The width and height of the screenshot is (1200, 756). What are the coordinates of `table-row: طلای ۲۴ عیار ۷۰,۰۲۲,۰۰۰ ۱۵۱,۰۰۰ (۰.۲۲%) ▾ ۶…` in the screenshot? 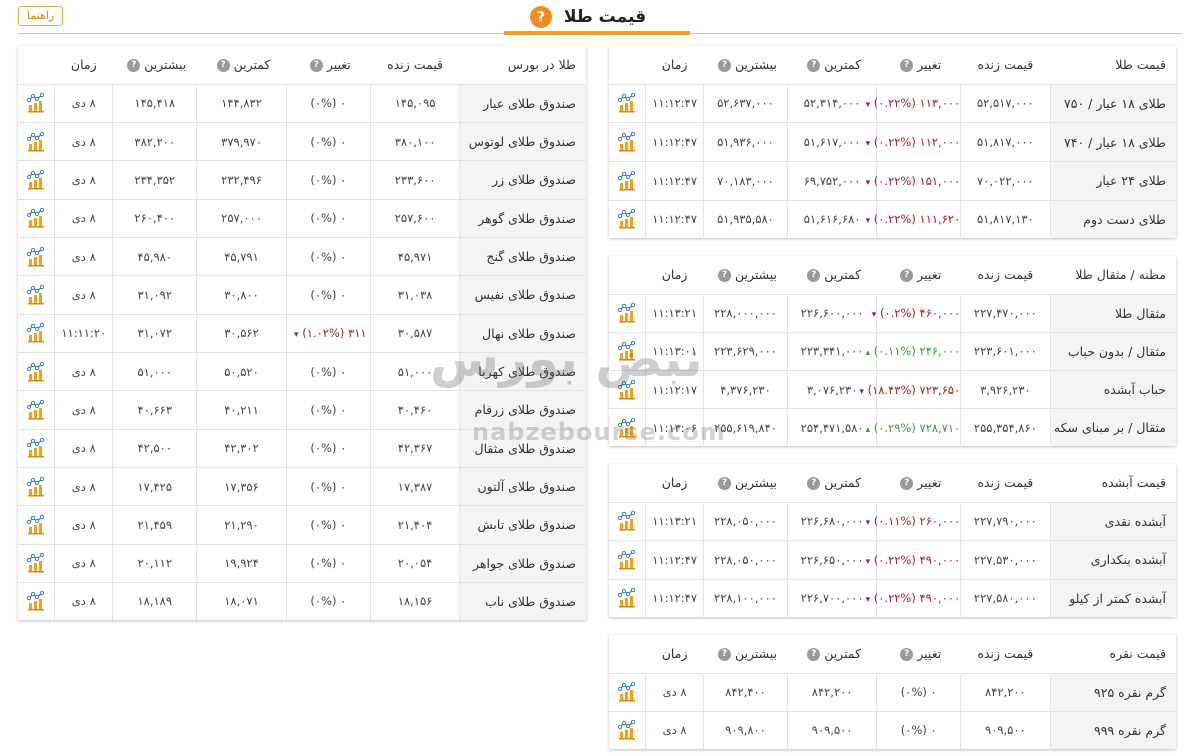 It's located at (892, 180).